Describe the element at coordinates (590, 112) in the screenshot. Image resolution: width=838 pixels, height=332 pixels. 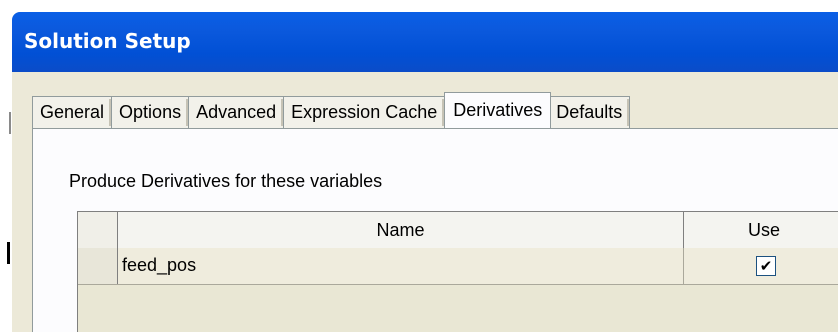
I see `tab-defaults: Defaults` at that location.